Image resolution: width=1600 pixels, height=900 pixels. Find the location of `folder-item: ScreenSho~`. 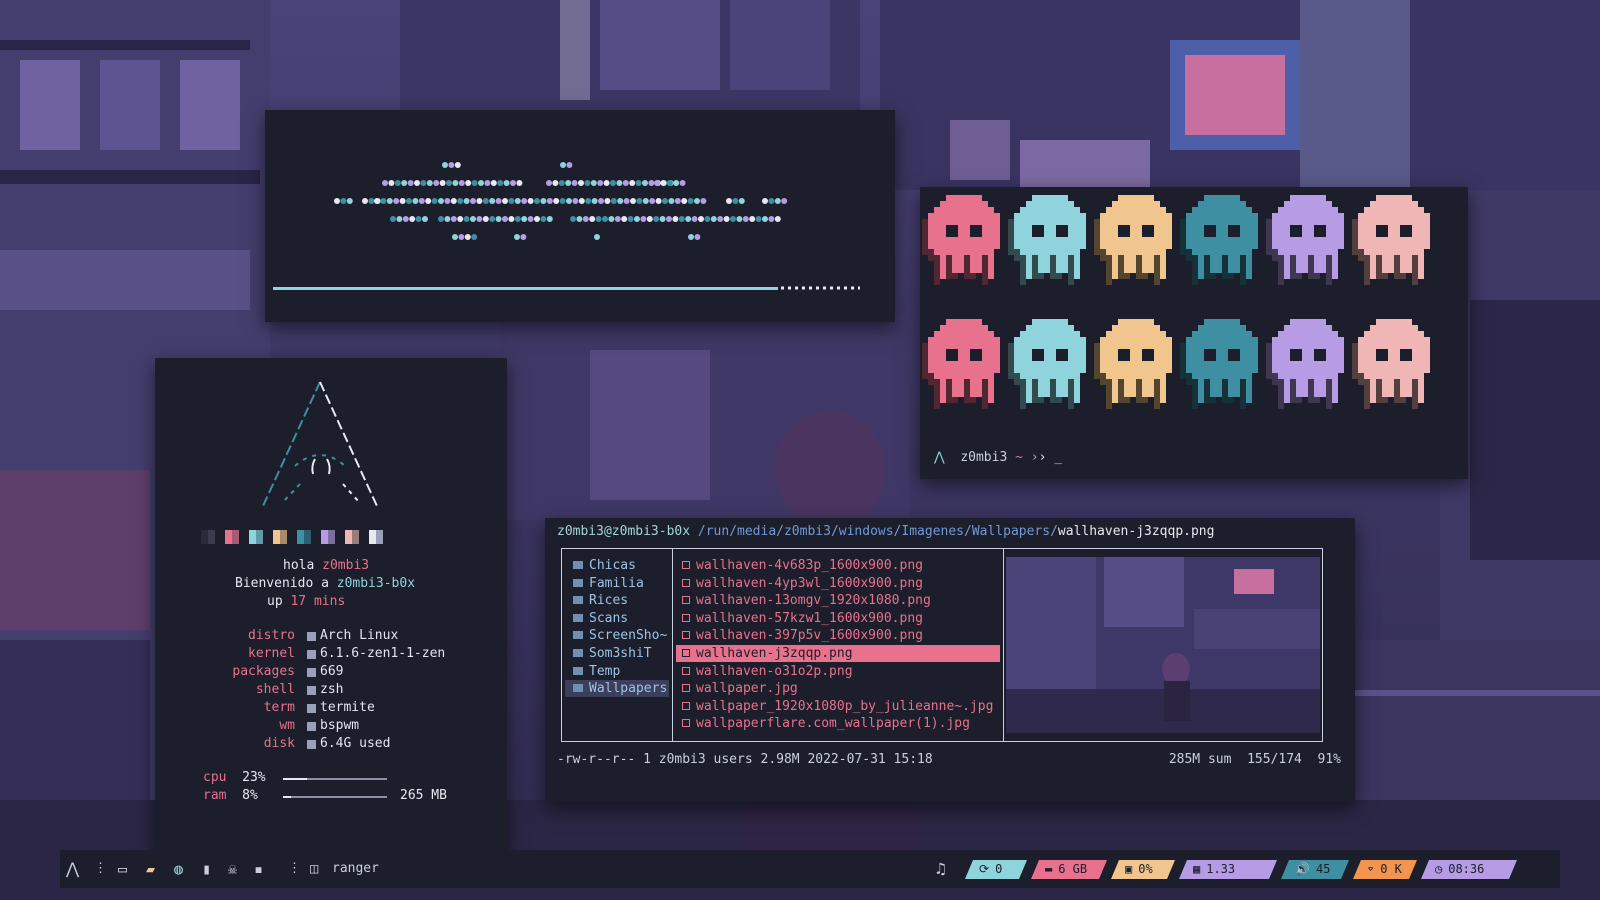

folder-item: ScreenSho~ is located at coordinates (617, 635).